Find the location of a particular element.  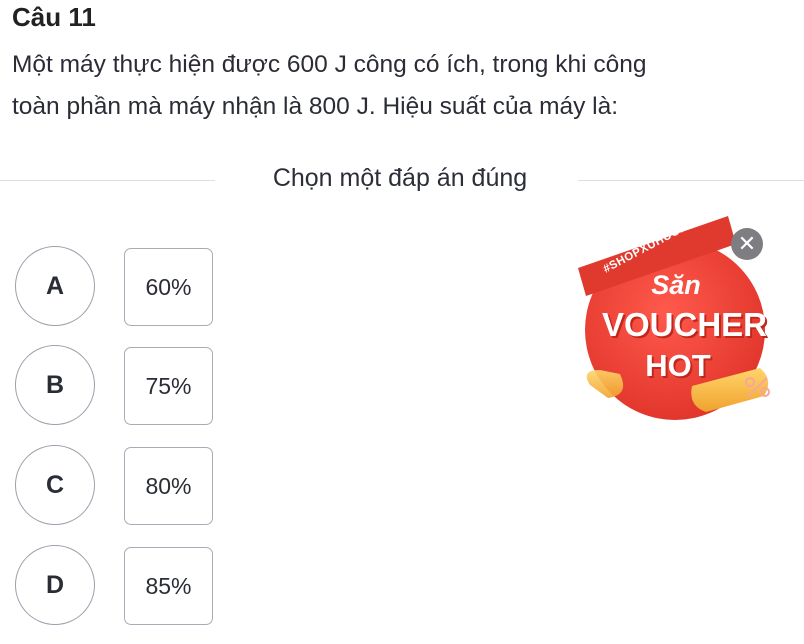

close-icon: ✕ is located at coordinates (747, 244).